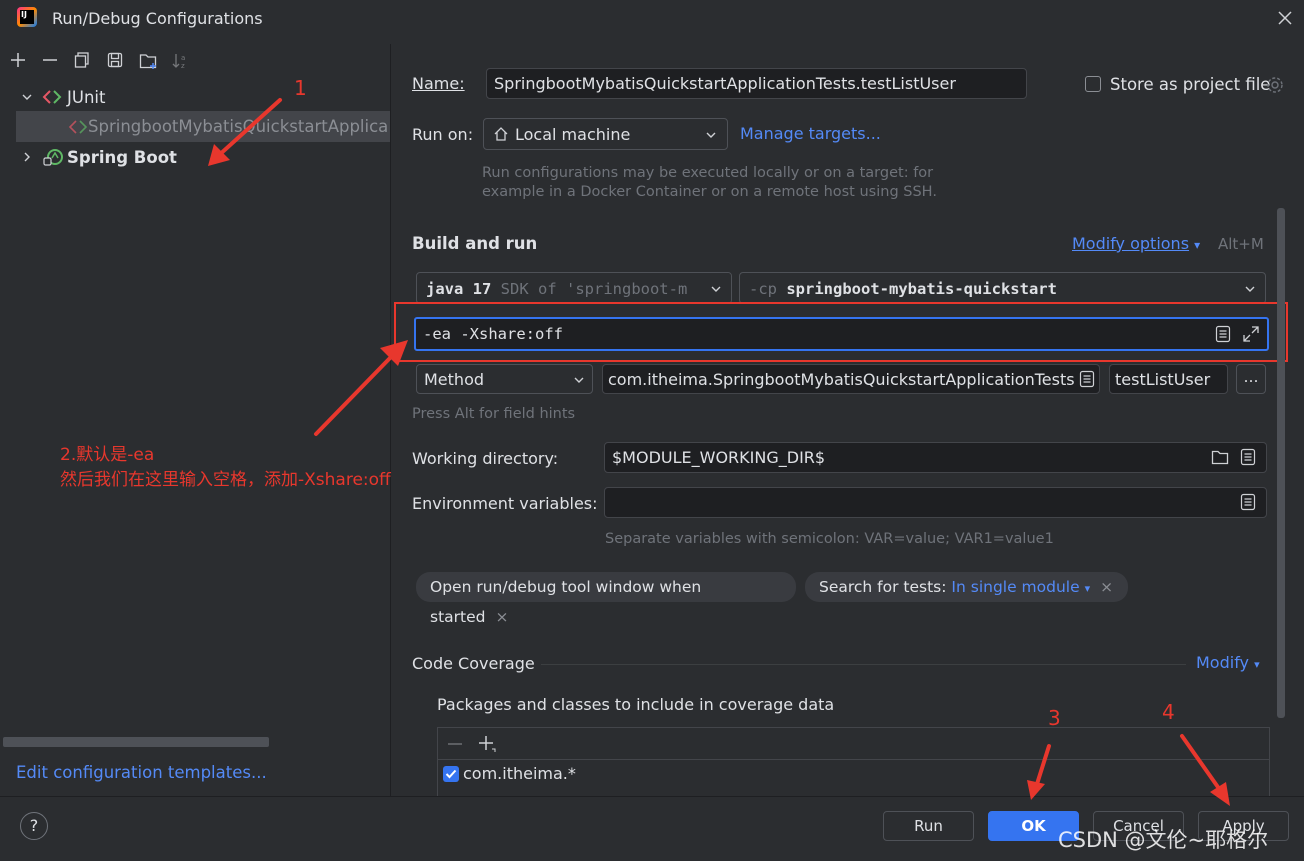  Describe the element at coordinates (82, 60) in the screenshot. I see `copy-icon` at that location.